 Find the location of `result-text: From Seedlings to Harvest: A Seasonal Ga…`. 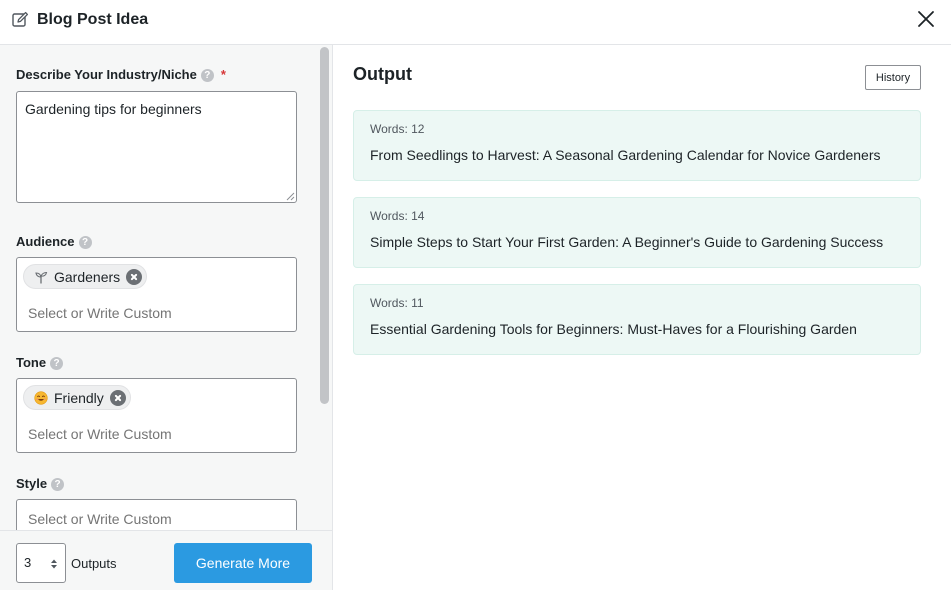

result-text: From Seedlings to Harvest: A Seasonal Ga… is located at coordinates (625, 155).